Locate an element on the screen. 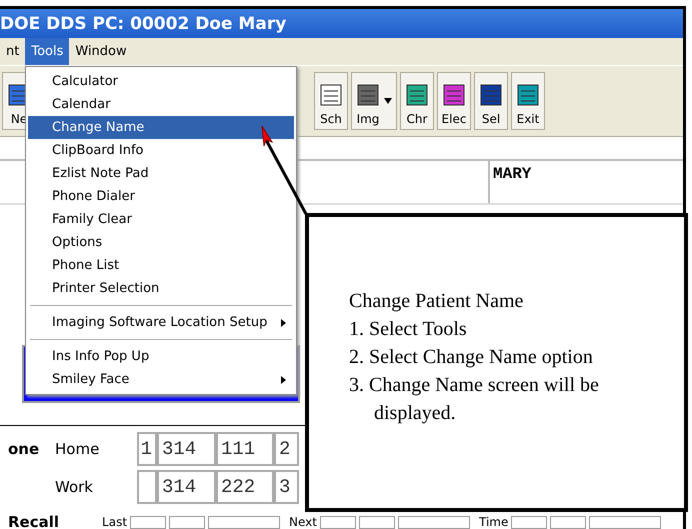 This screenshot has height=529, width=692. menu-option: Imaging Software Location Setup is located at coordinates (161, 322).